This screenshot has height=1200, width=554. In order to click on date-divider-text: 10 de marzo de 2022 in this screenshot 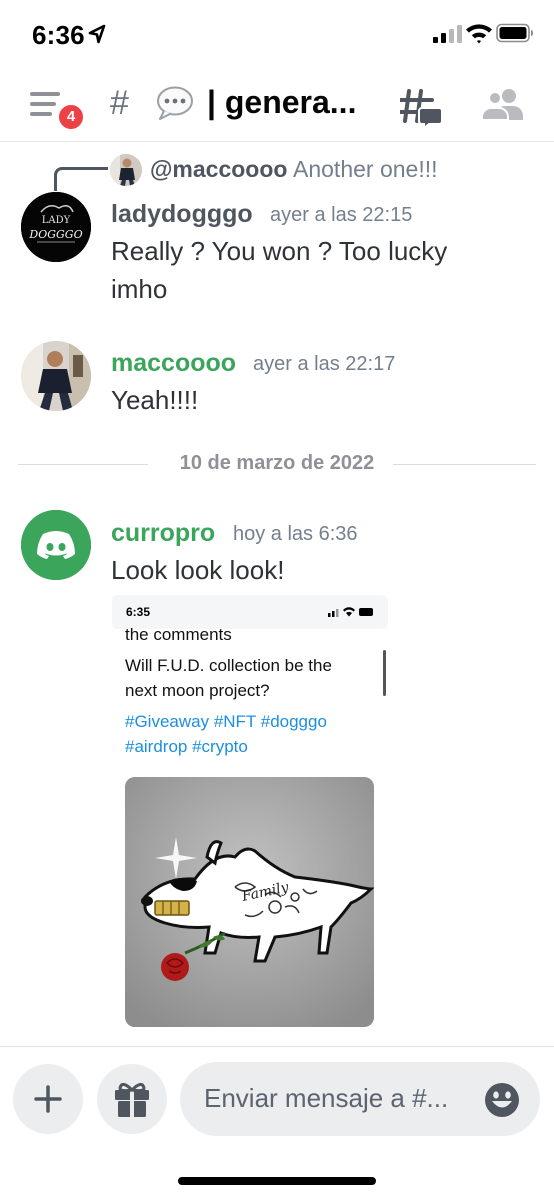, I will do `click(277, 463)`.